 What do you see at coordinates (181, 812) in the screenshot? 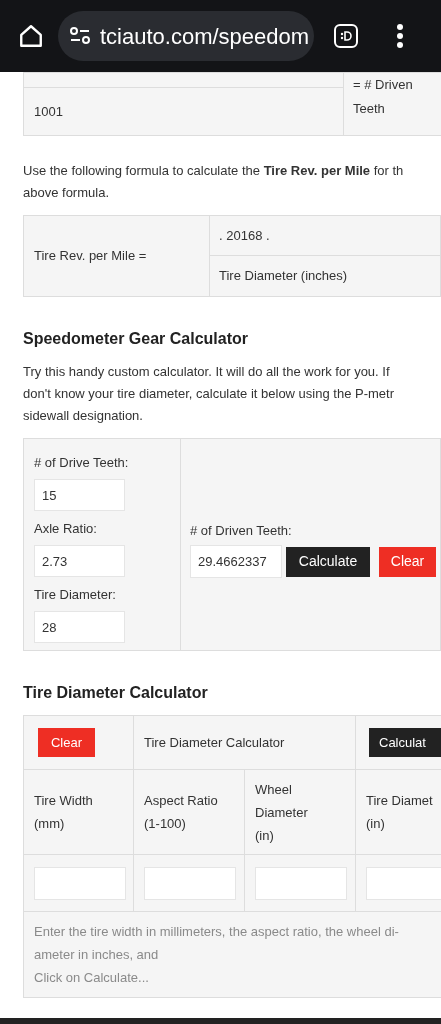
I see `column-header: Aspect Ratio (1-100)` at bounding box center [181, 812].